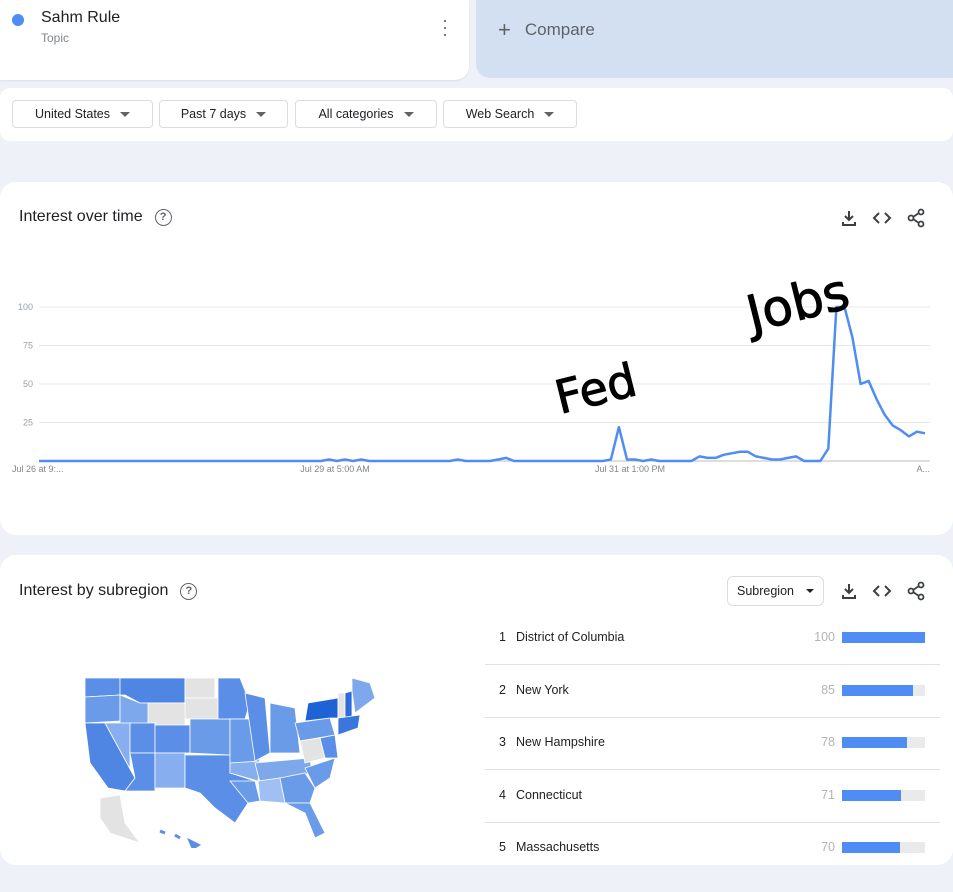 This screenshot has height=892, width=953. Describe the element at coordinates (849, 591) in the screenshot. I see `download-icon` at that location.